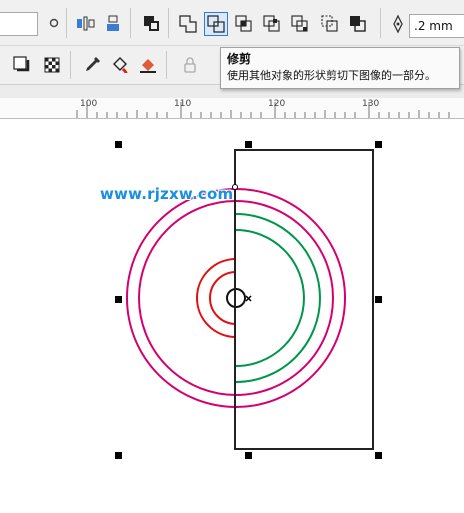 The height and width of the screenshot is (513, 464). Describe the element at coordinates (183, 104) in the screenshot. I see `ruler-label: 110` at that location.